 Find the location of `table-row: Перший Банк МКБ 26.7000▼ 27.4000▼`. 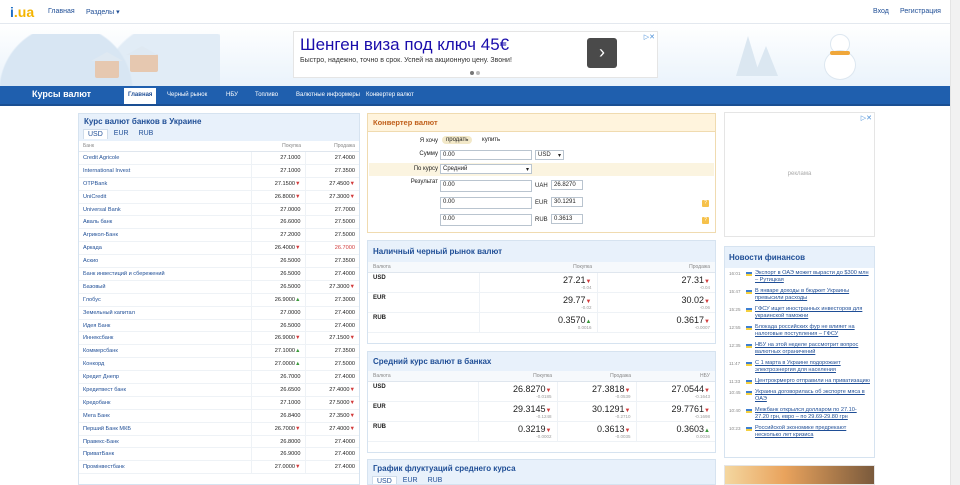

table-row: Перший Банк МКБ 26.7000▼ 27.4000▼ is located at coordinates (219, 429).